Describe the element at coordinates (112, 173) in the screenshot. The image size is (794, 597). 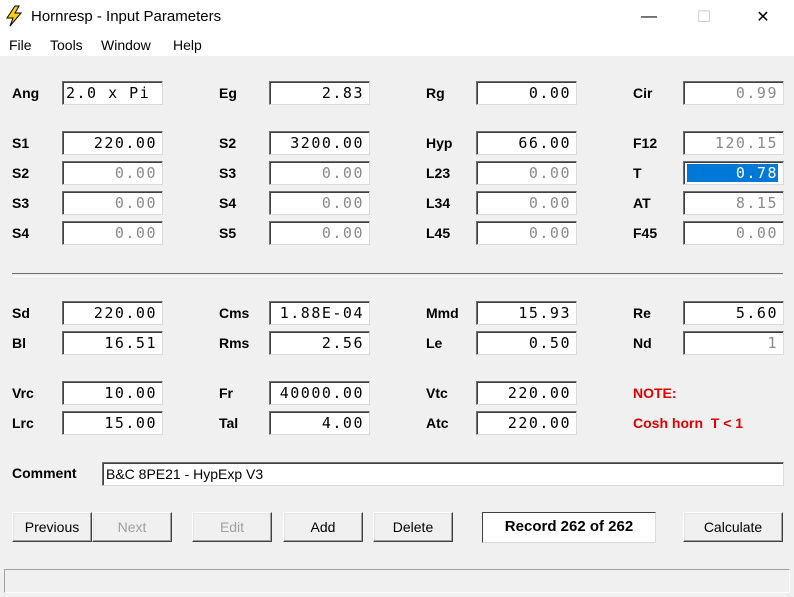
I see `field-s2-secondary: 0.00` at that location.